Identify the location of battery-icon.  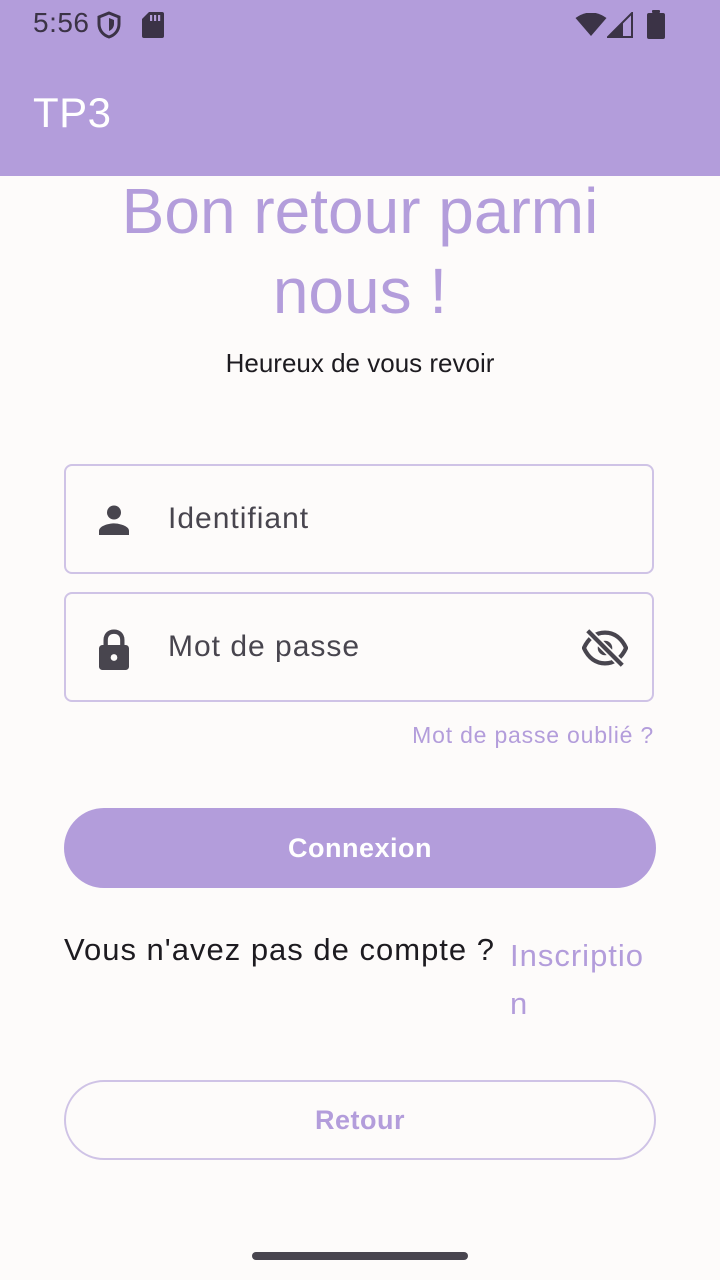
(656, 27).